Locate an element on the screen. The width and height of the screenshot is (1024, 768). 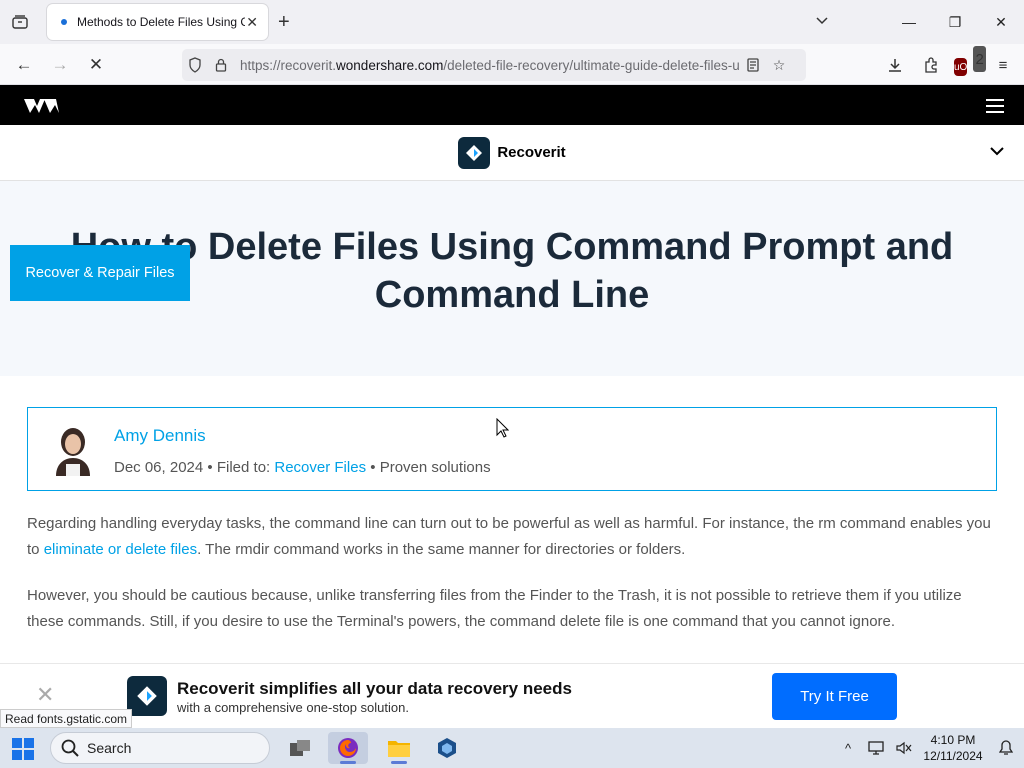
shield-icon is located at coordinates (195, 65).